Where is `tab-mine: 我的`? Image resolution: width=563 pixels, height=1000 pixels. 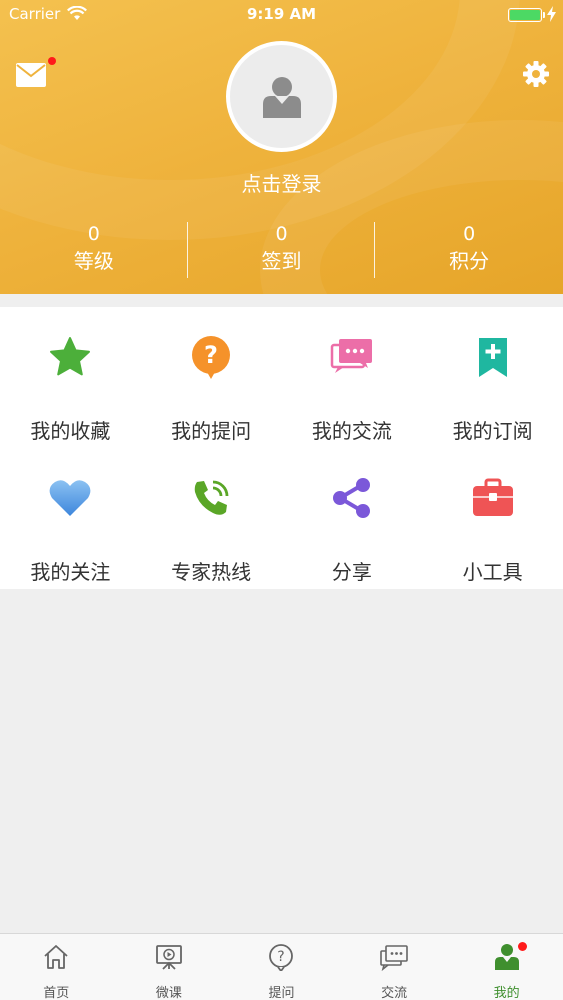
tab-mine: 我的 is located at coordinates (506, 967).